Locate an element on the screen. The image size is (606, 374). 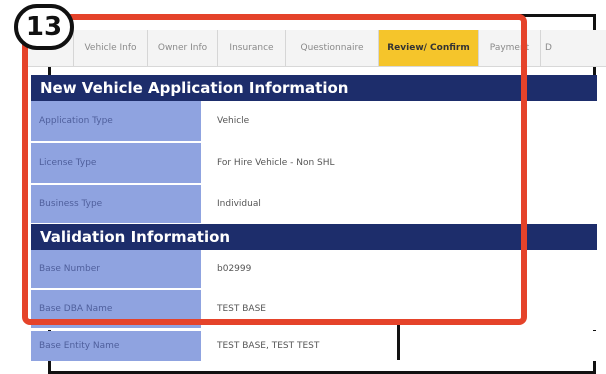
field-value: TEST BASE is located at coordinates (399, 309).